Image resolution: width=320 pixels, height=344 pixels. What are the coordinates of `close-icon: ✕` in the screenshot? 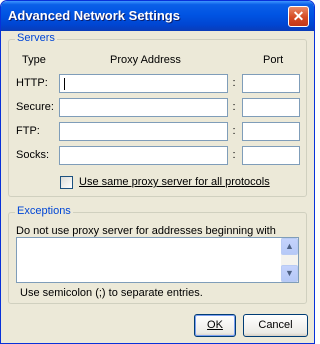 It's located at (298, 16).